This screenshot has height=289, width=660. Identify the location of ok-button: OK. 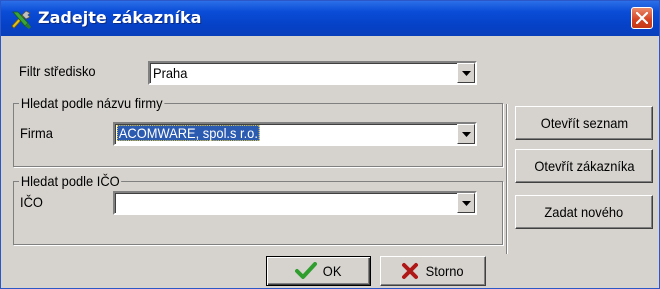
(318, 271).